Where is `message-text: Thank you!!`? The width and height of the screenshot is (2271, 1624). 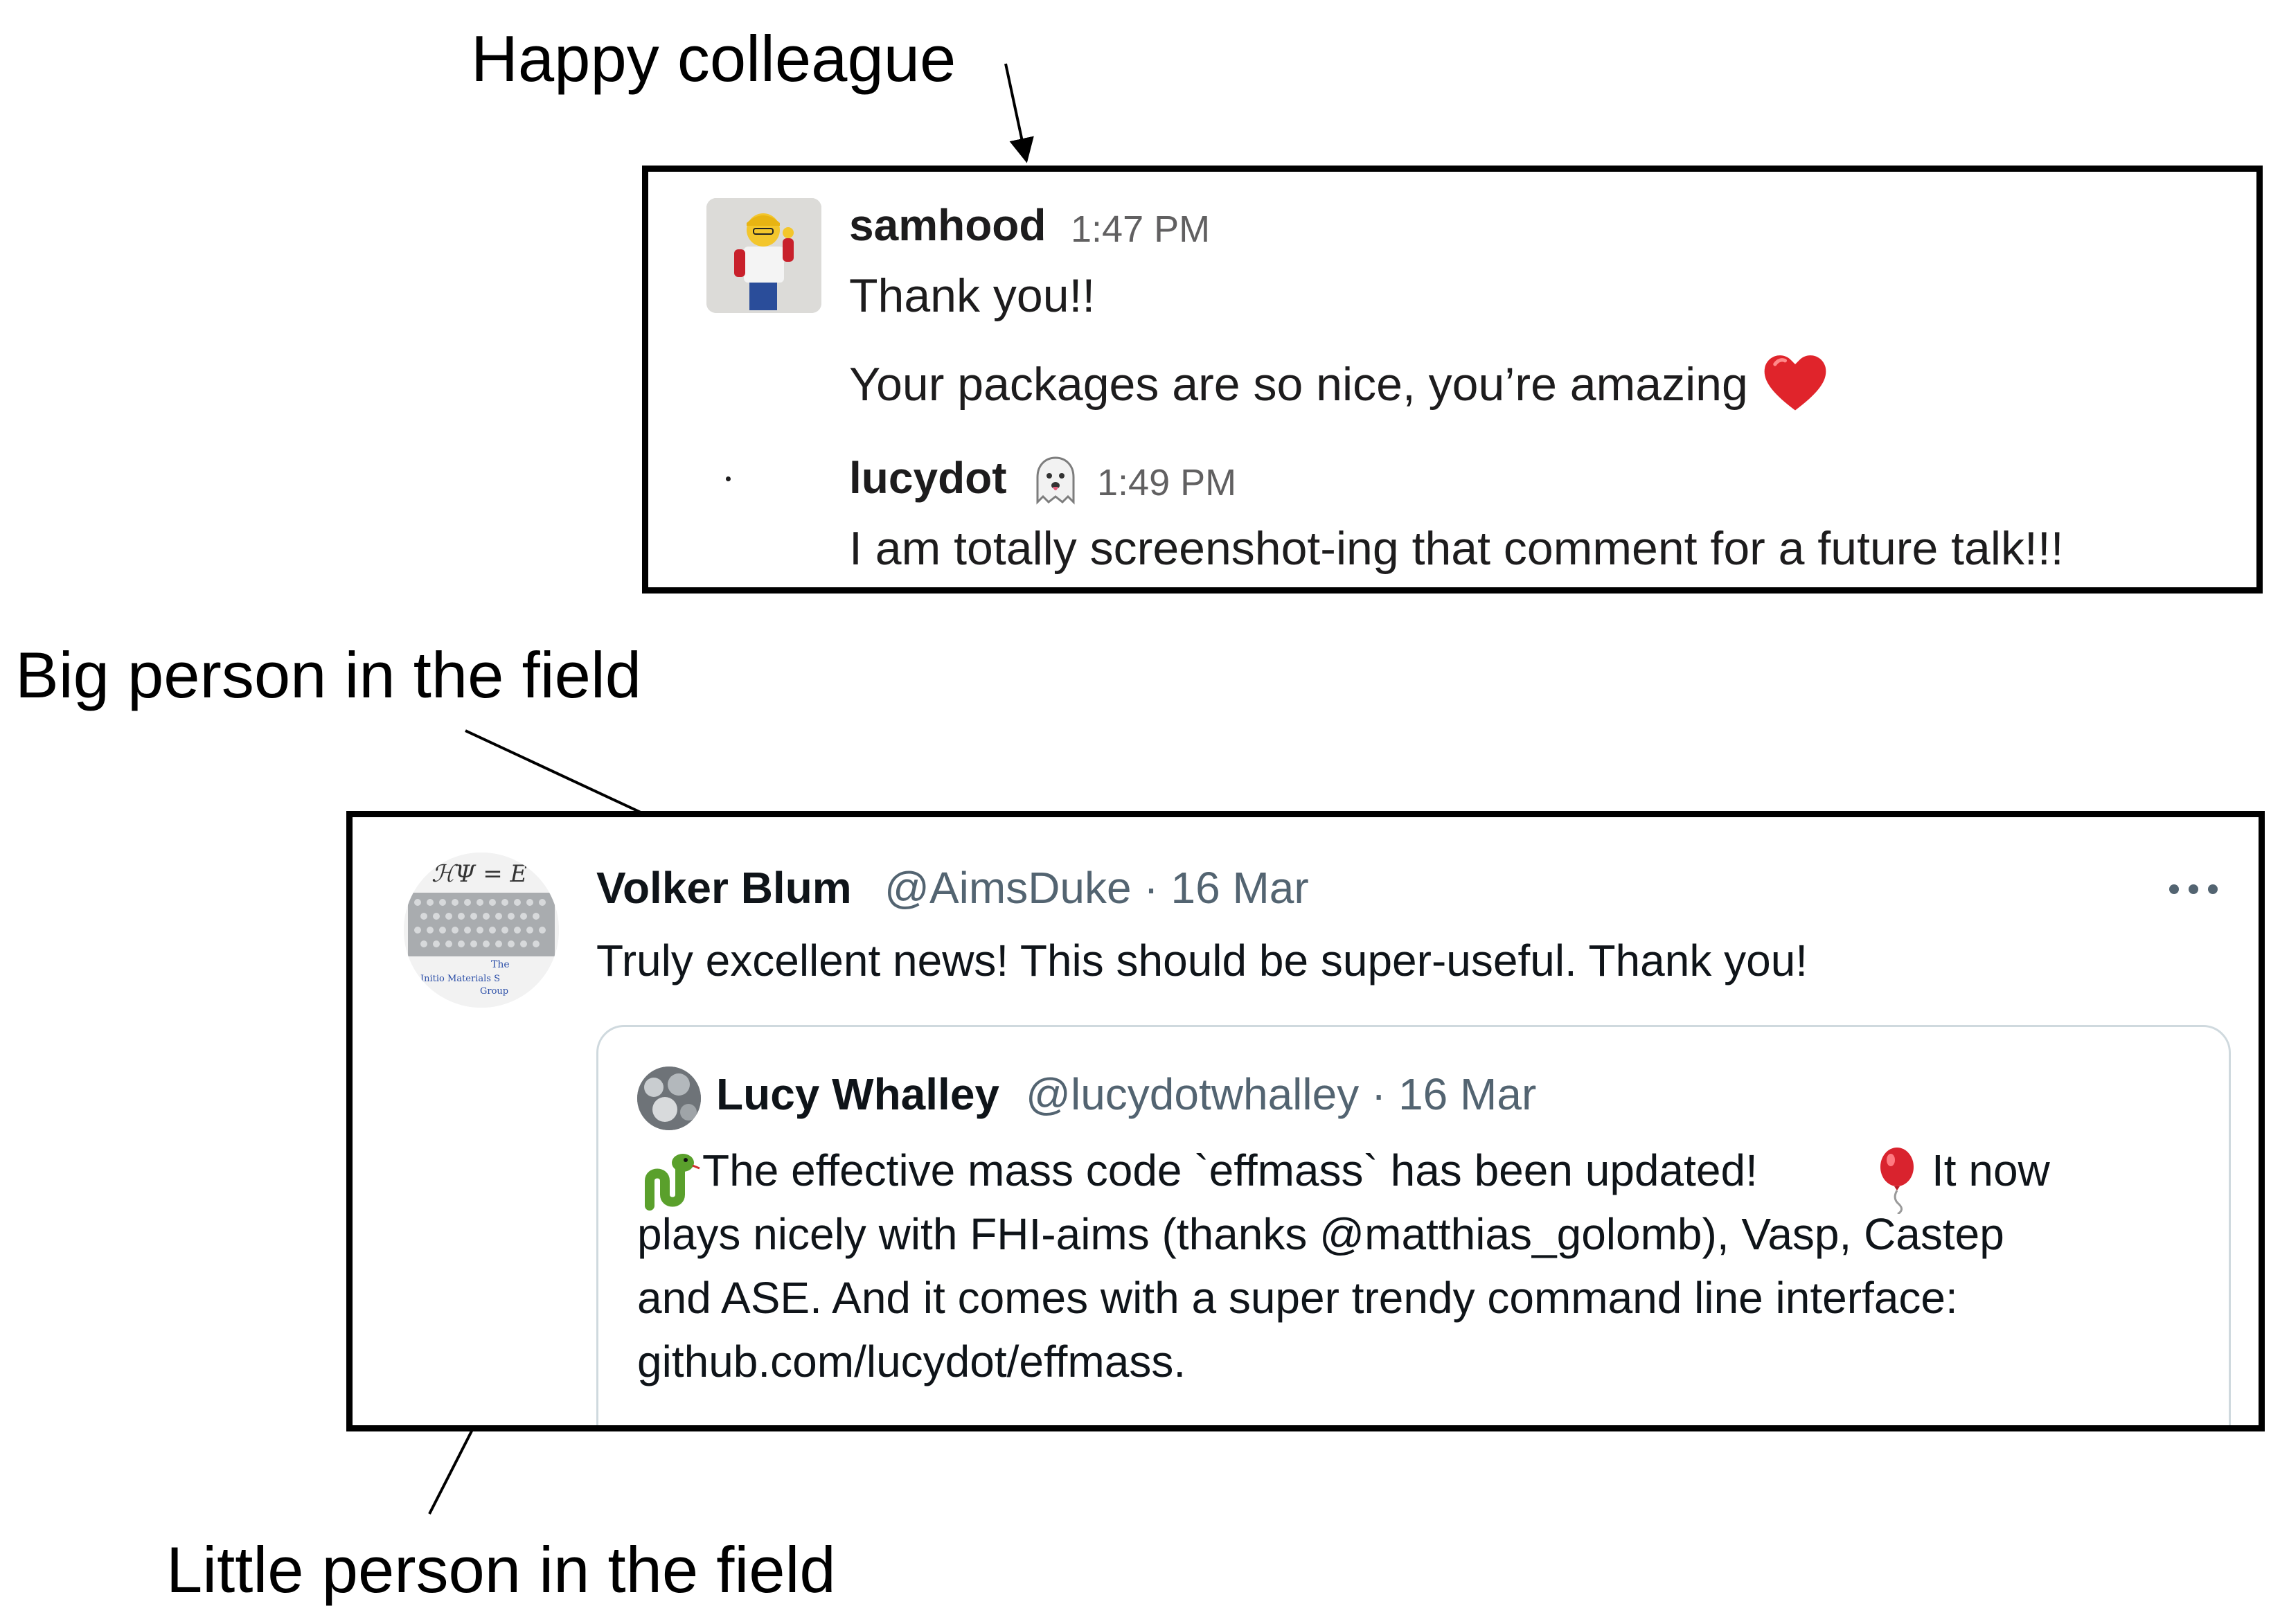
message-text: Thank you!! is located at coordinates (972, 295).